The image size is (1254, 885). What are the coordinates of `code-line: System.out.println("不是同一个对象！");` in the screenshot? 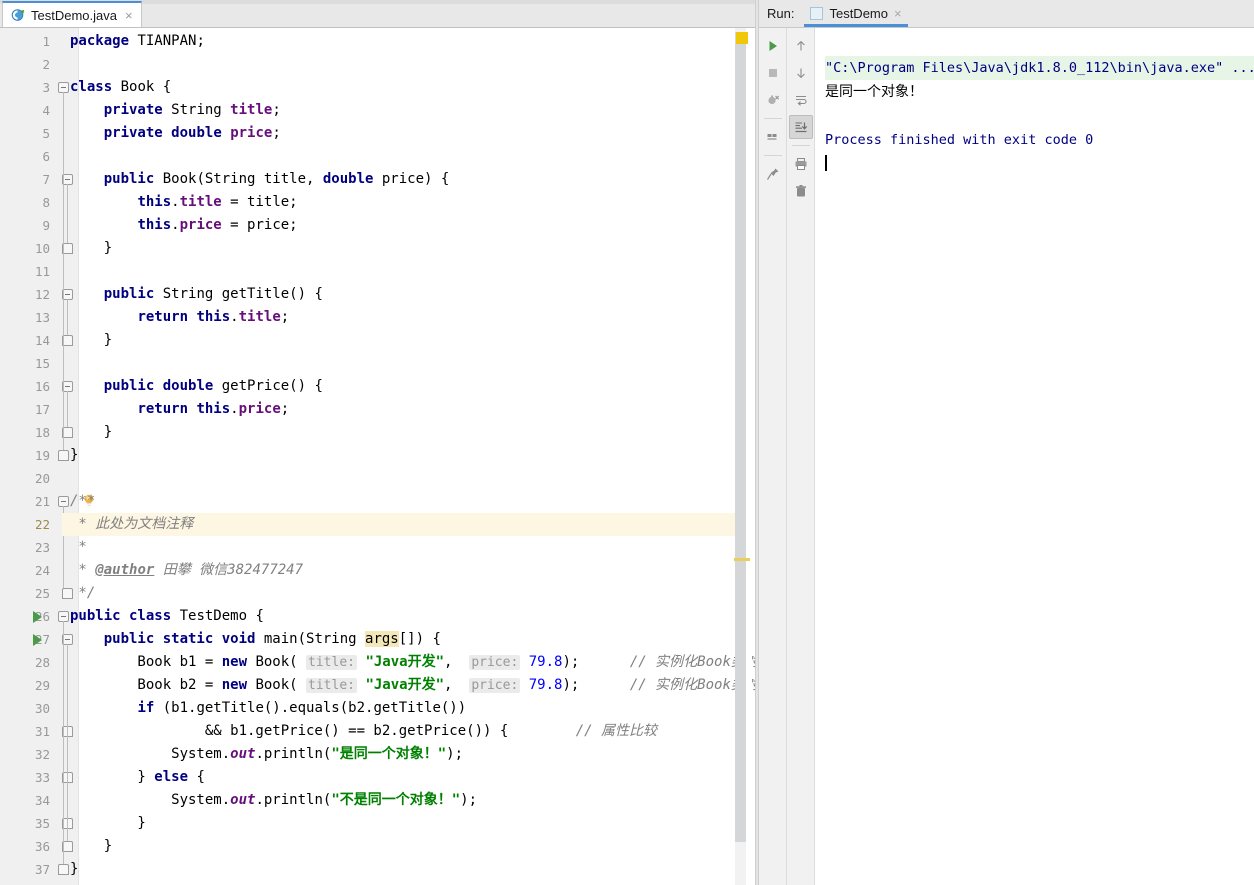 It's located at (398, 800).